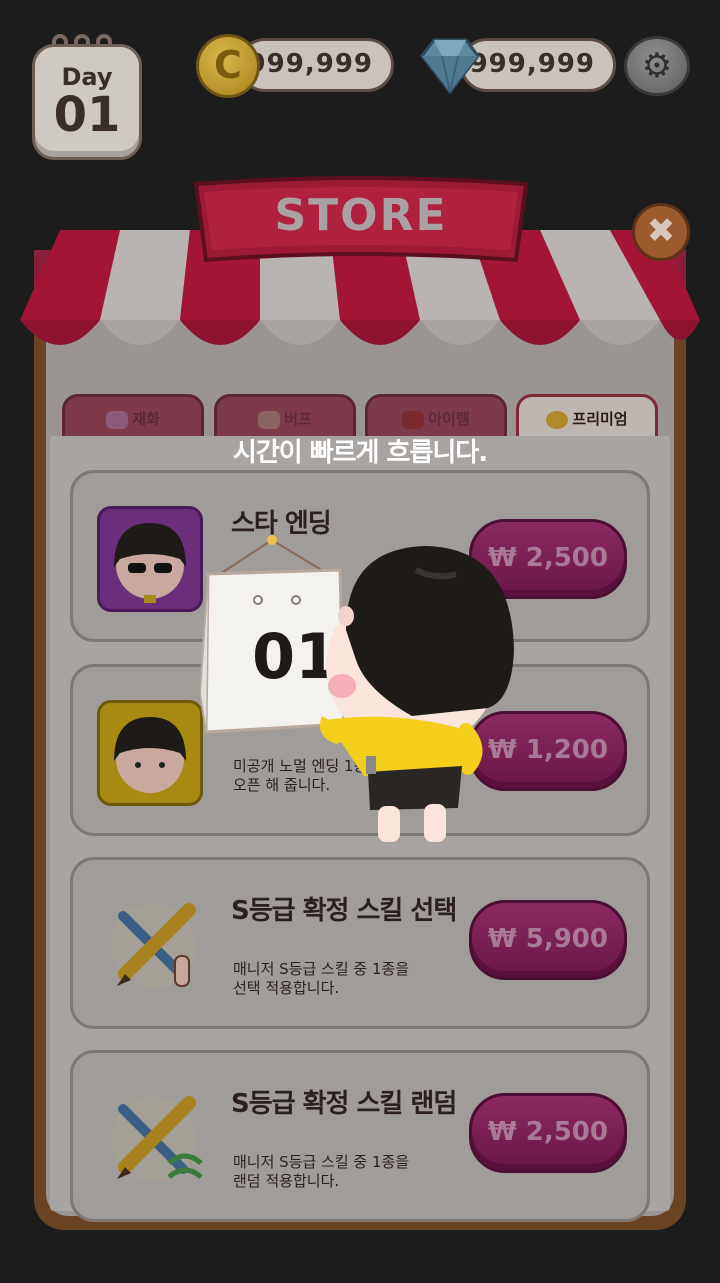  I want to click on gear-icon: ⚙, so click(657, 66).